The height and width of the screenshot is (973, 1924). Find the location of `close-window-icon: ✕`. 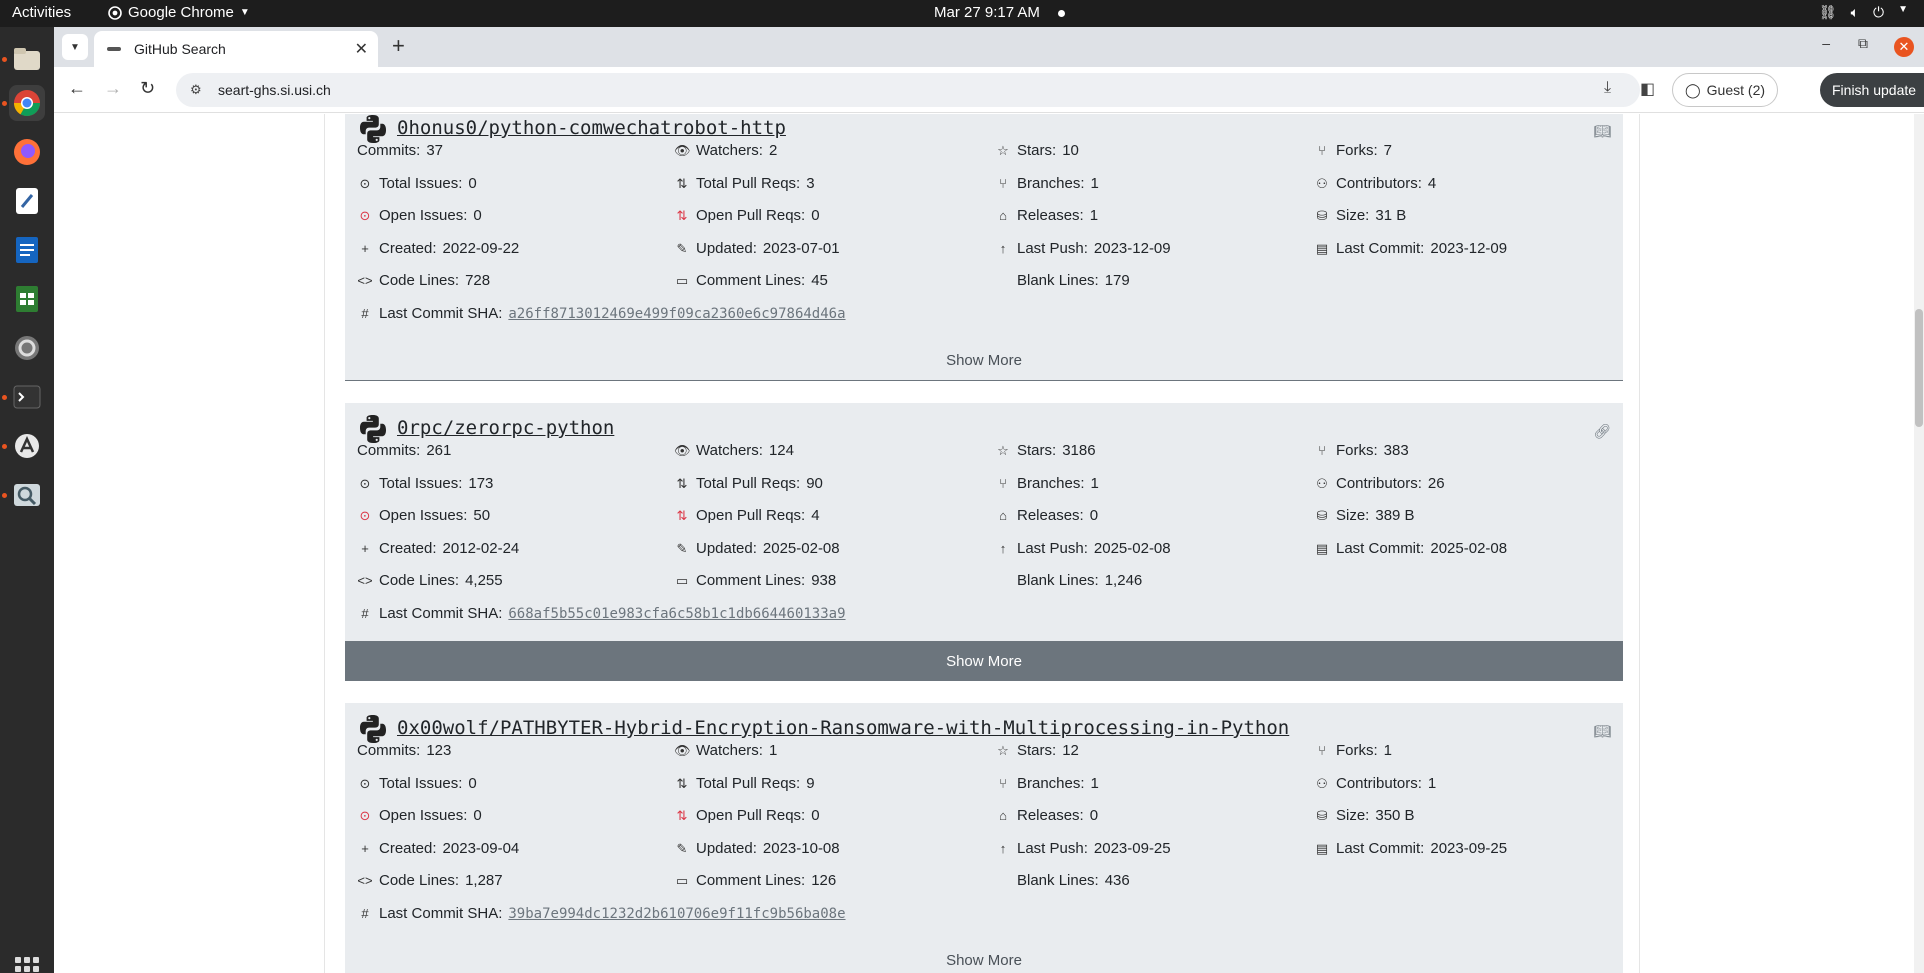

close-window-icon: ✕ is located at coordinates (1904, 47).